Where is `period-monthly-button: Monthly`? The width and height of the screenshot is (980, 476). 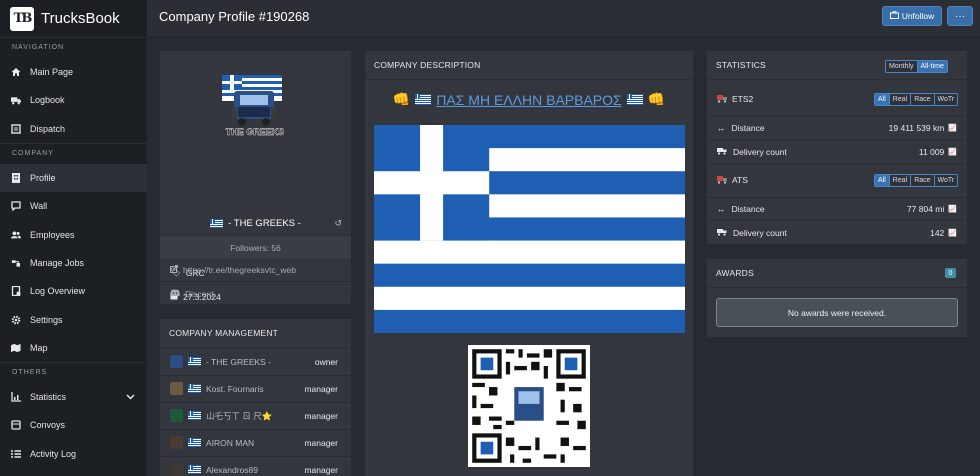 period-monthly-button: Monthly is located at coordinates (902, 66).